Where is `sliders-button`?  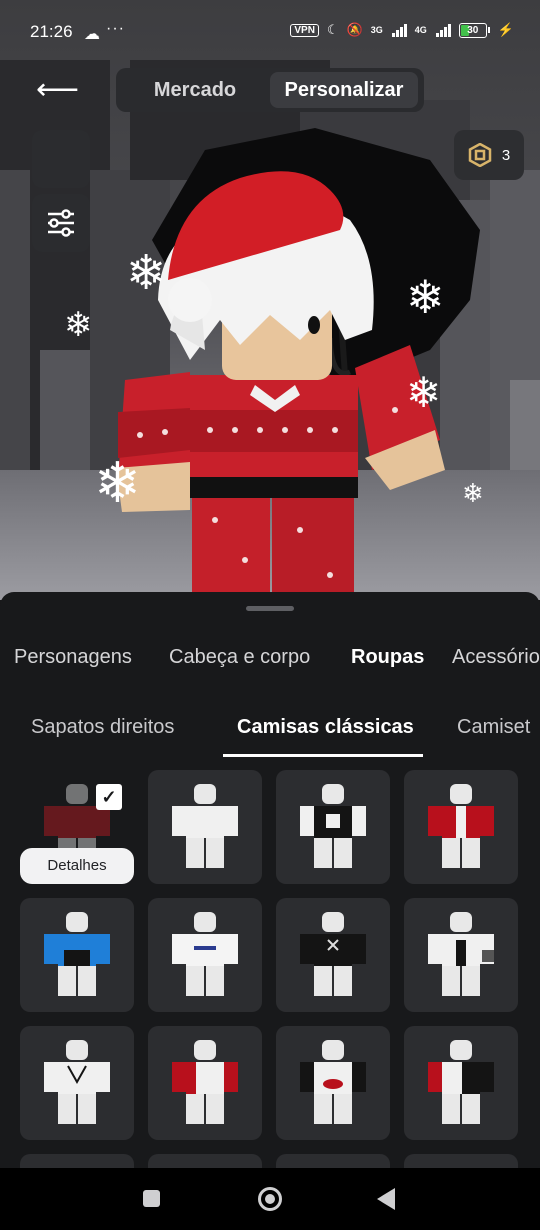 sliders-button is located at coordinates (61, 223).